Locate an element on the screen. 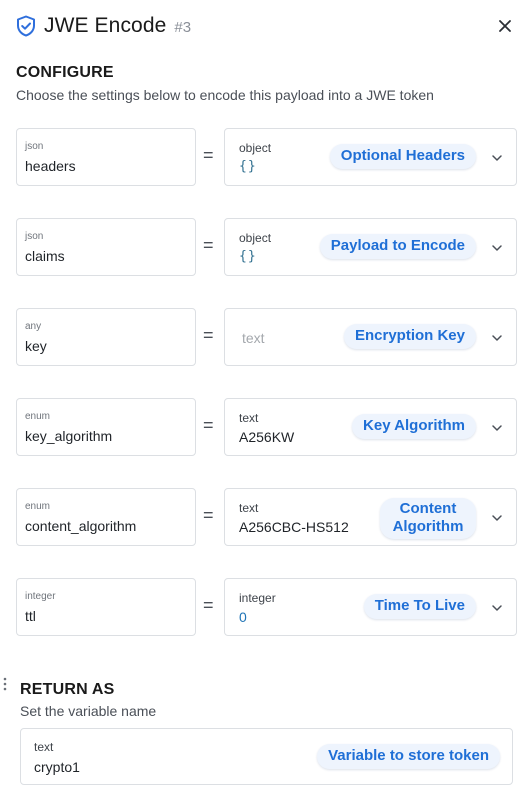 The width and height of the screenshot is (531, 805). field-label-line-1: Content is located at coordinates (428, 508).